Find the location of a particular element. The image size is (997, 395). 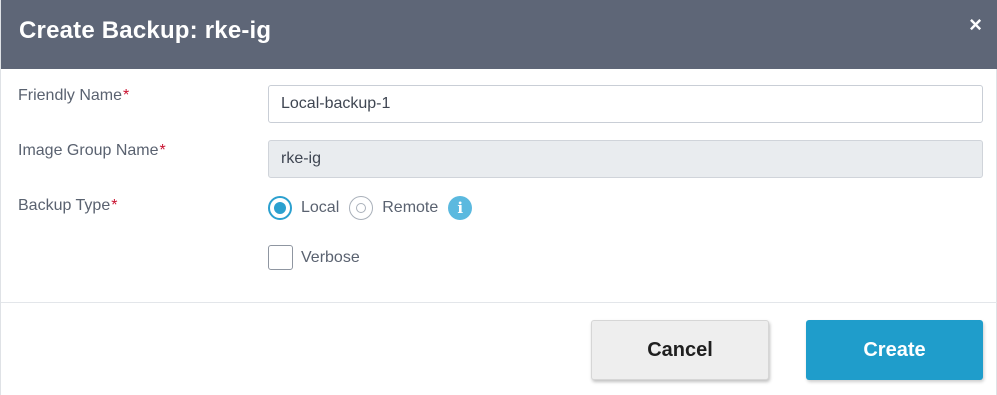

backup-type-radio-group: Local Remote i is located at coordinates (370, 208).